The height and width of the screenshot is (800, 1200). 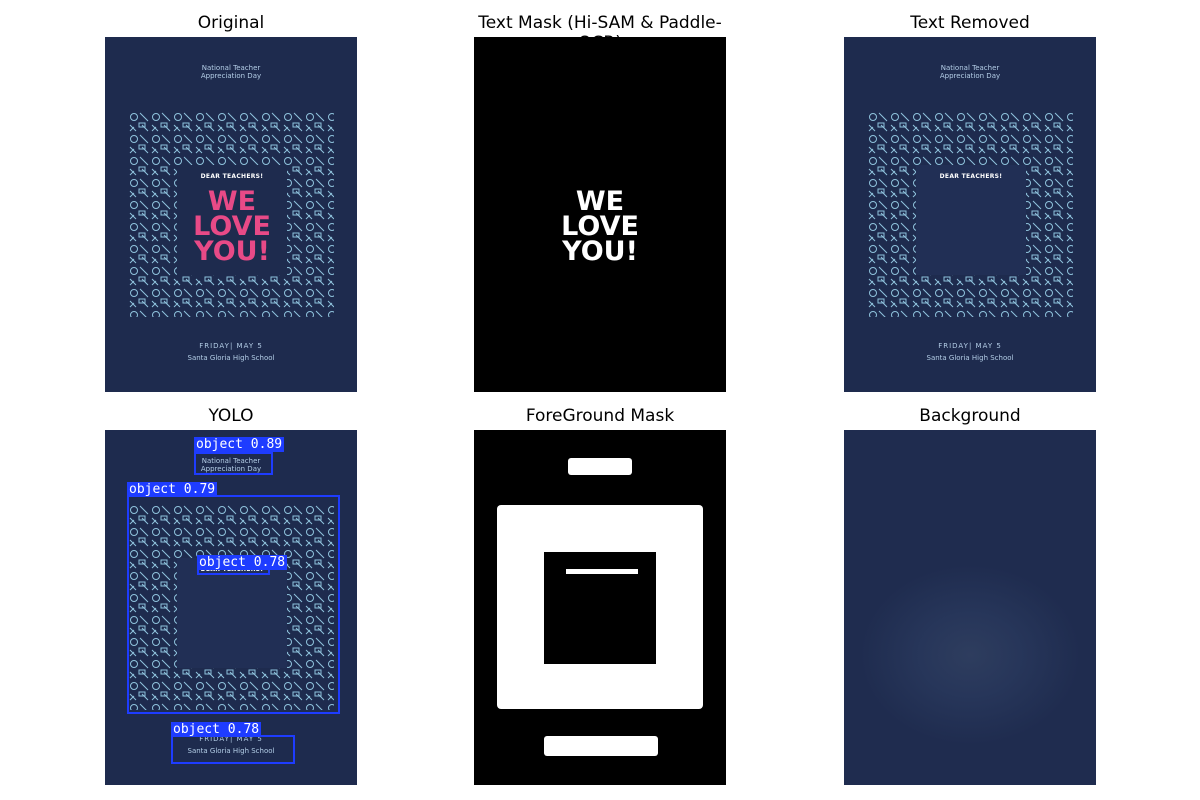 I want to click on detection-box-pattern, so click(x=233, y=604).